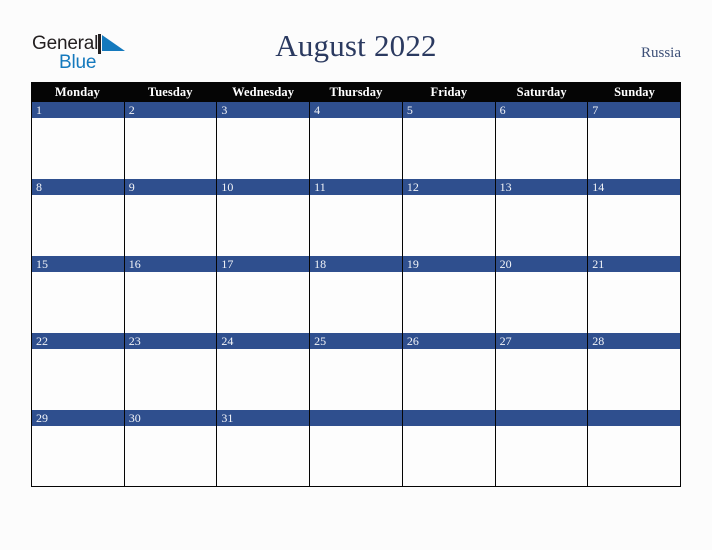 The width and height of the screenshot is (712, 550). I want to click on day-cell: 6, so click(542, 140).